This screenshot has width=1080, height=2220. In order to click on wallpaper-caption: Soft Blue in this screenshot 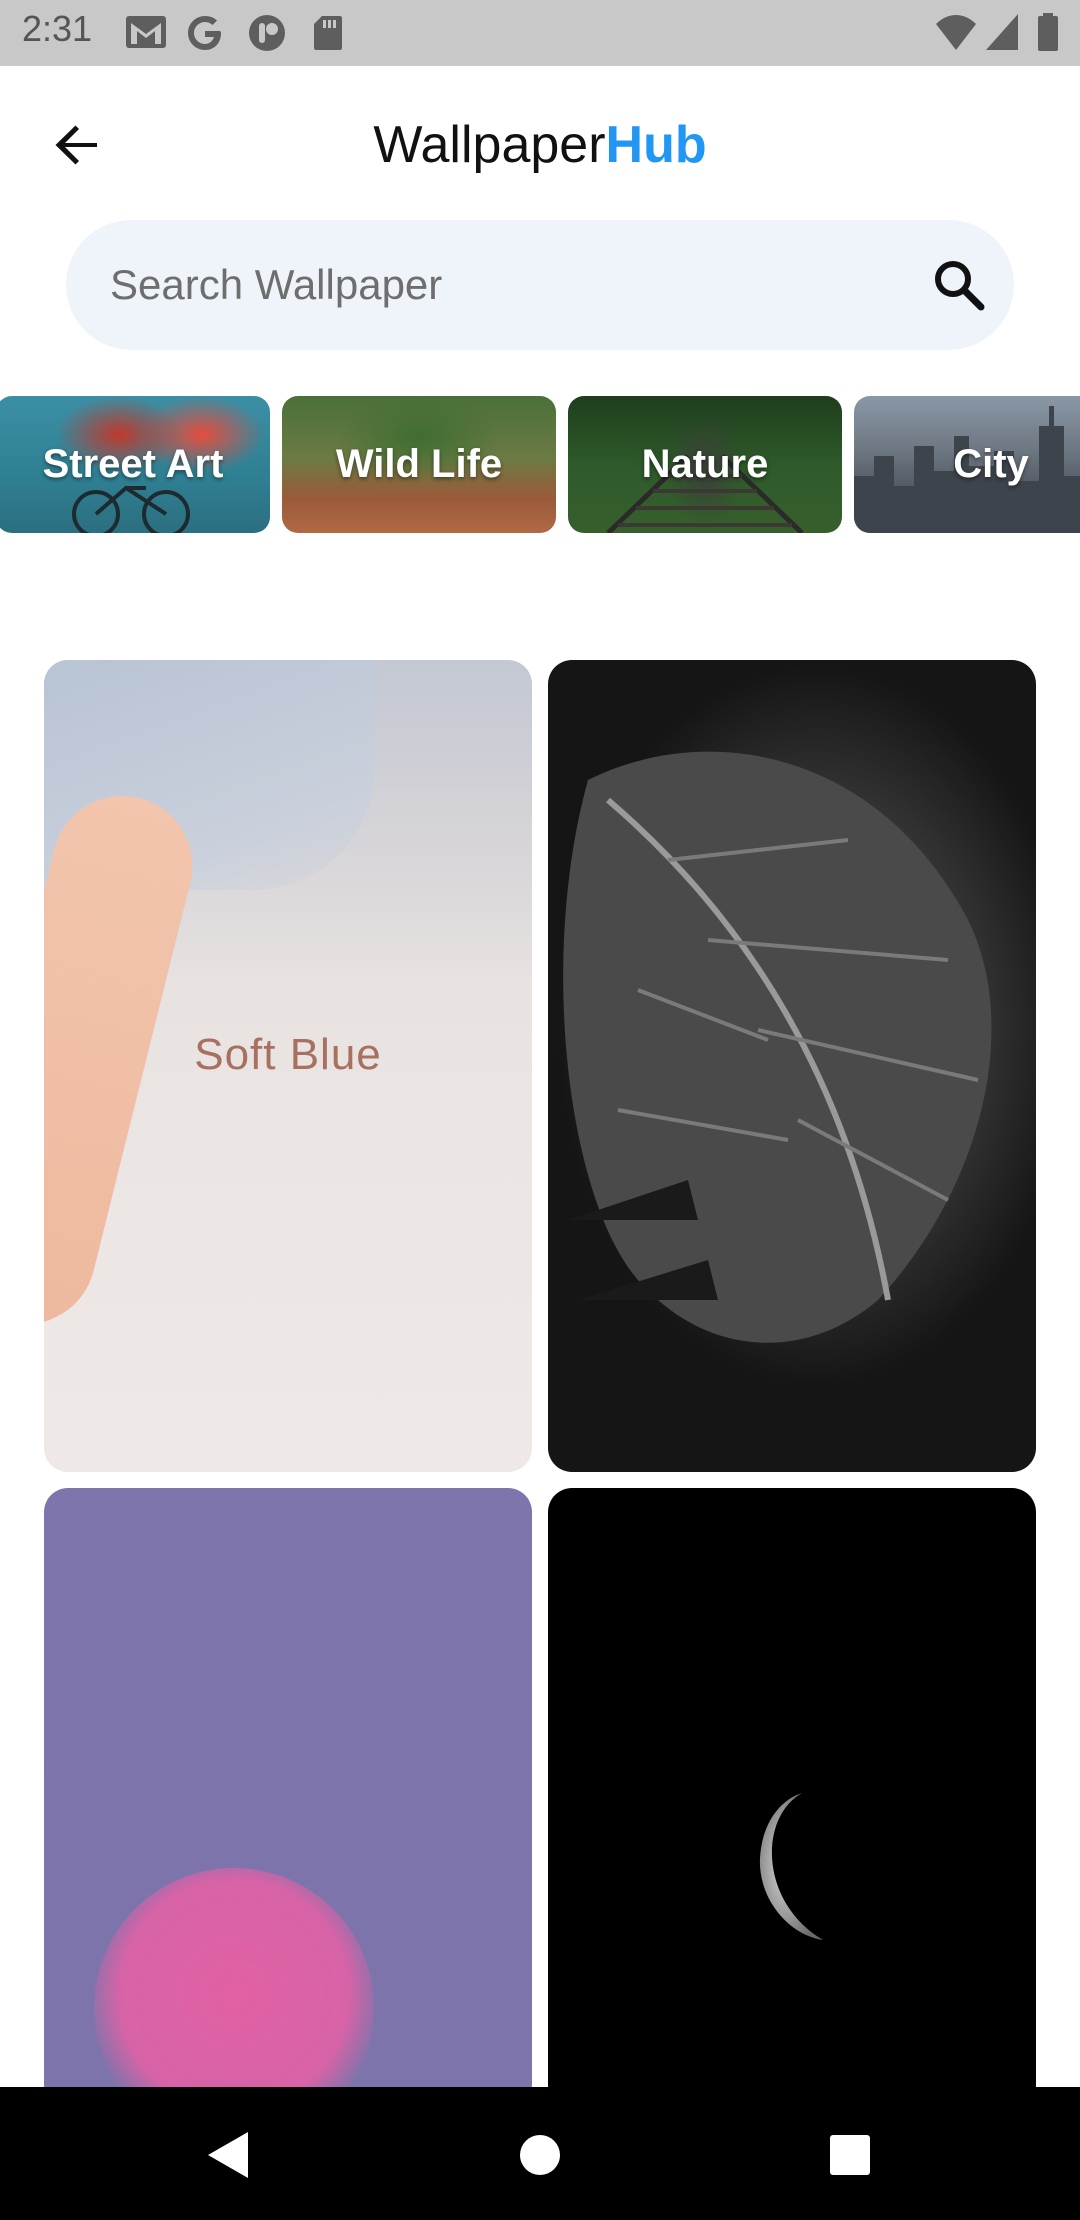, I will do `click(288, 1054)`.